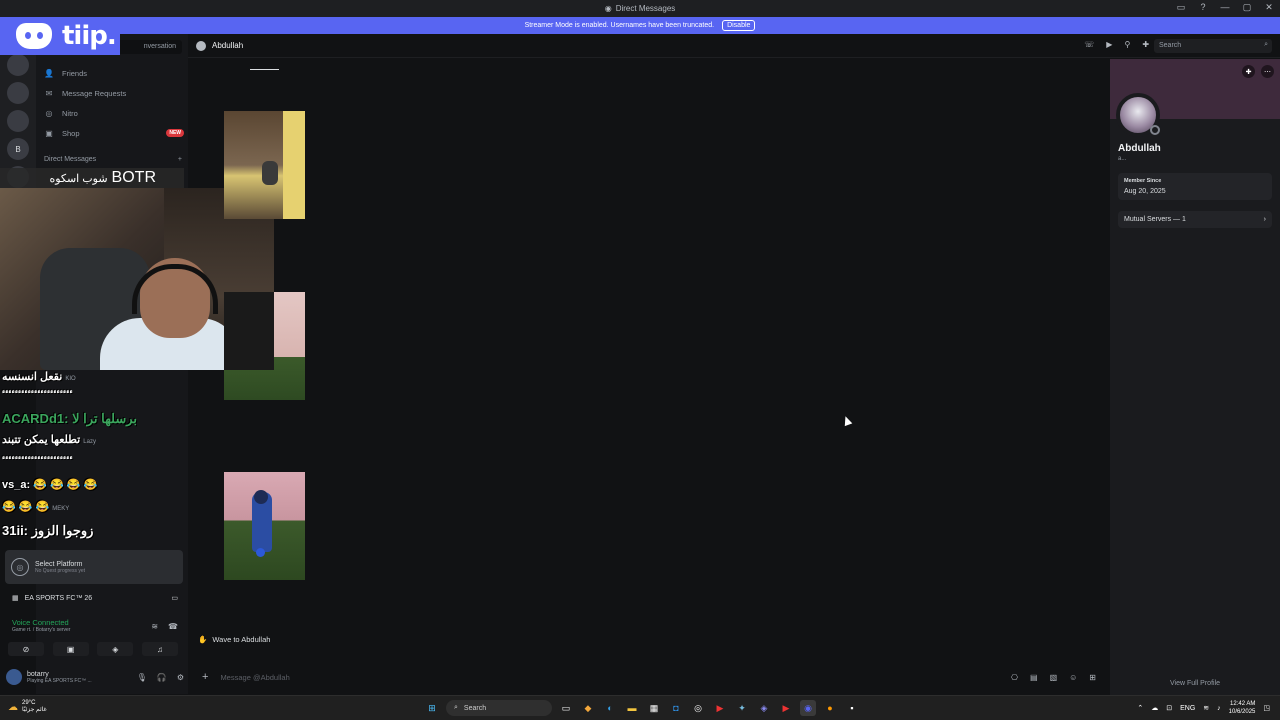 The image size is (1280, 720). What do you see at coordinates (1266, 708) in the screenshot?
I see `notification-icon: ◳` at bounding box center [1266, 708].